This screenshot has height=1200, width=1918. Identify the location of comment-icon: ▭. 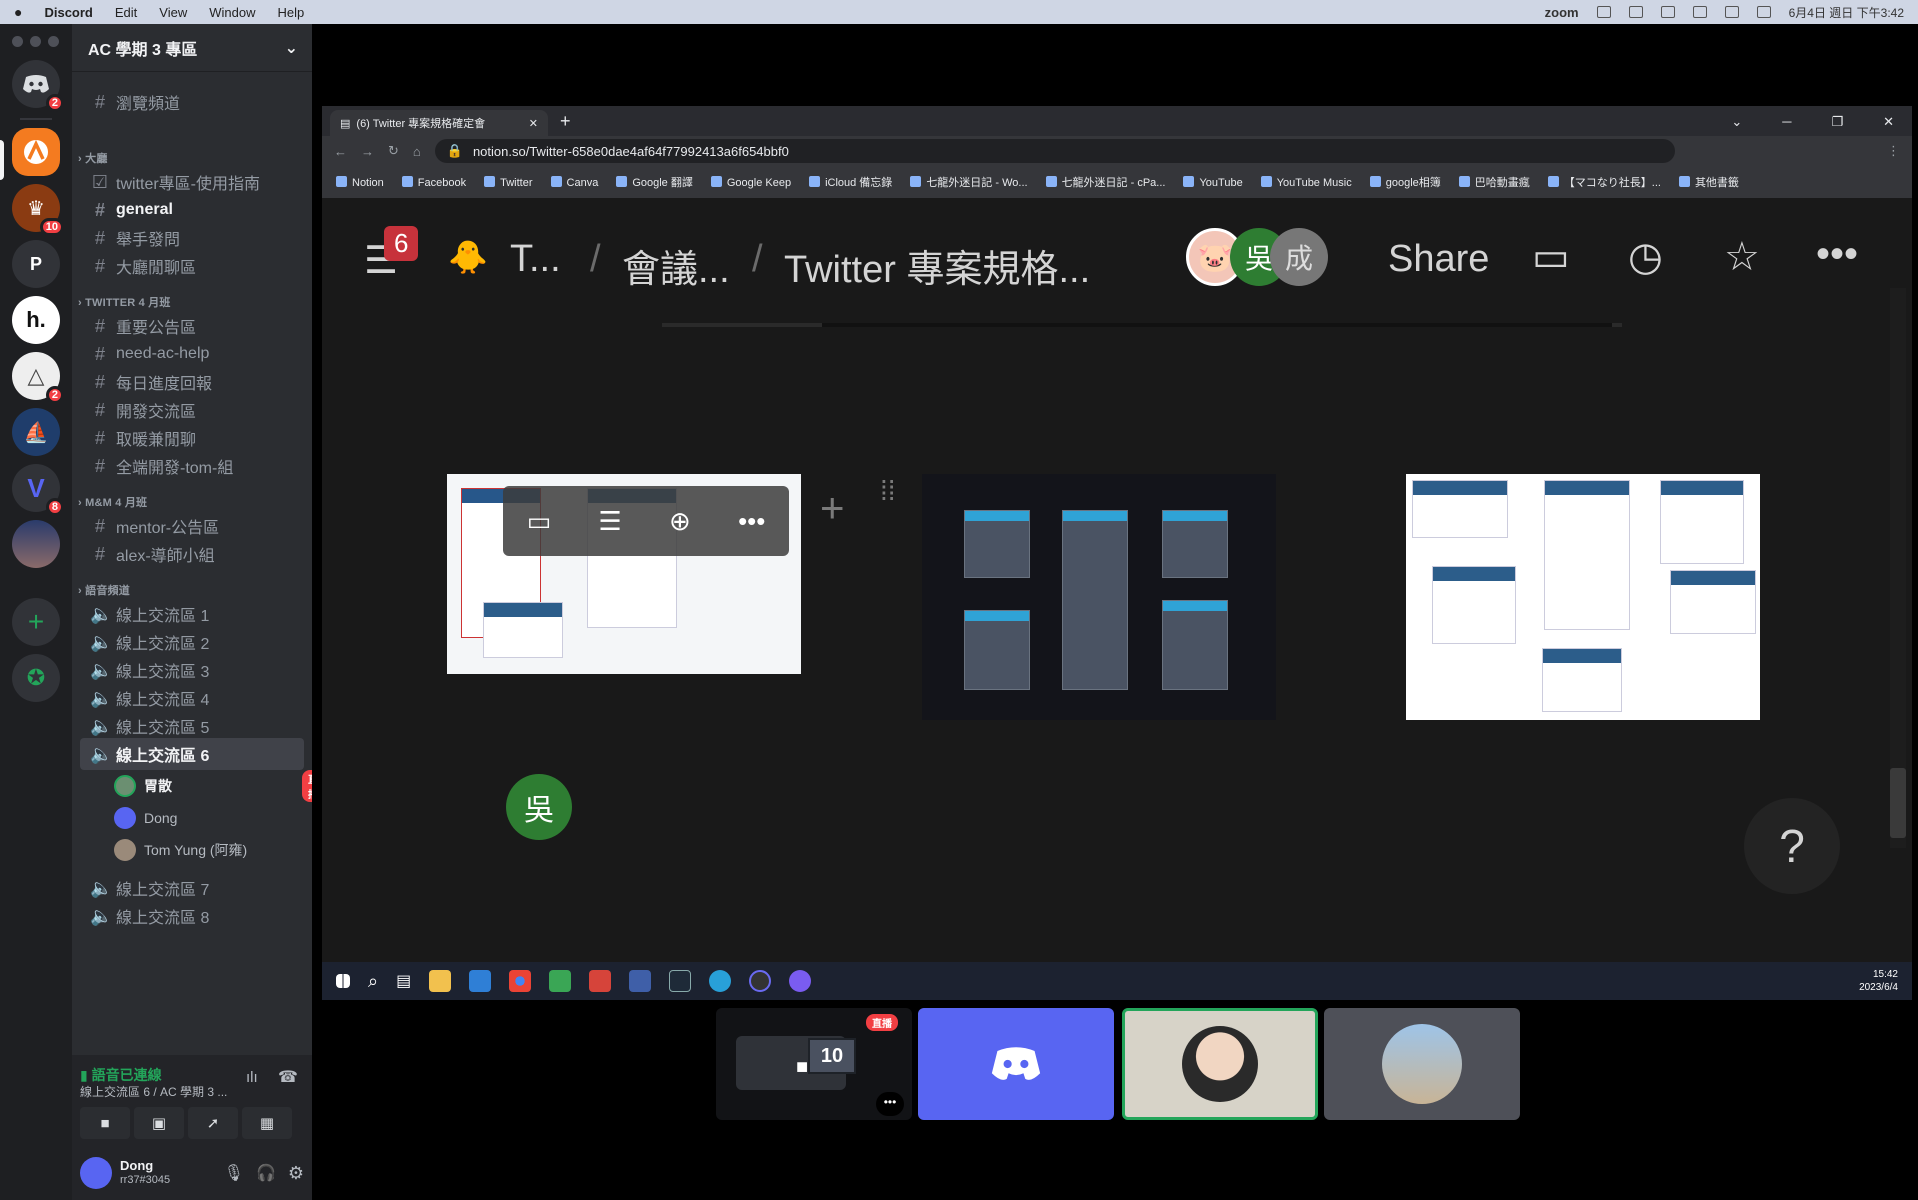
(539, 521).